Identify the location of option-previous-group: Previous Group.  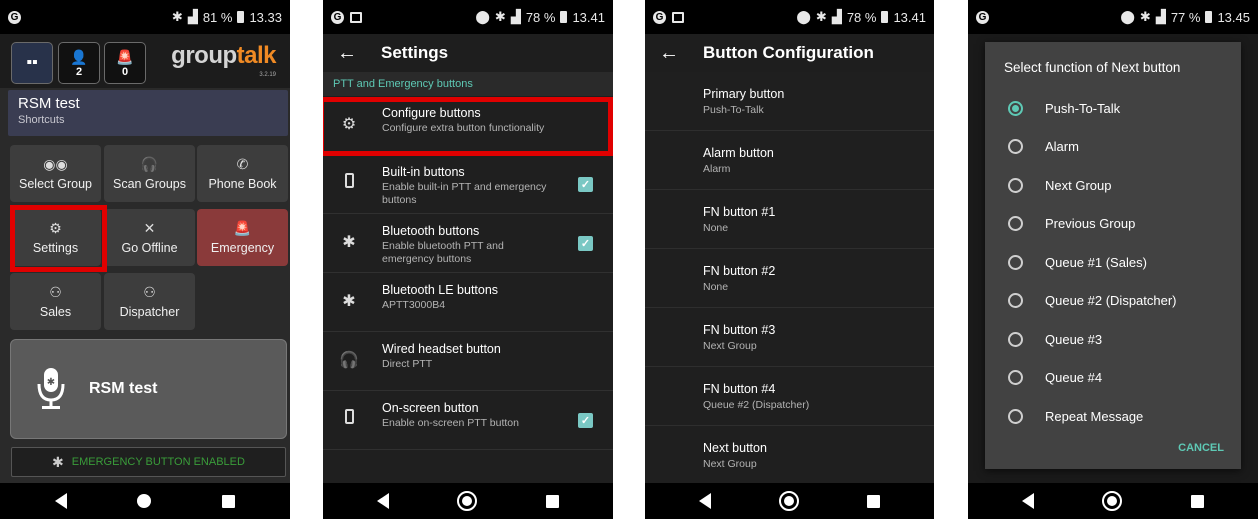
(1113, 224).